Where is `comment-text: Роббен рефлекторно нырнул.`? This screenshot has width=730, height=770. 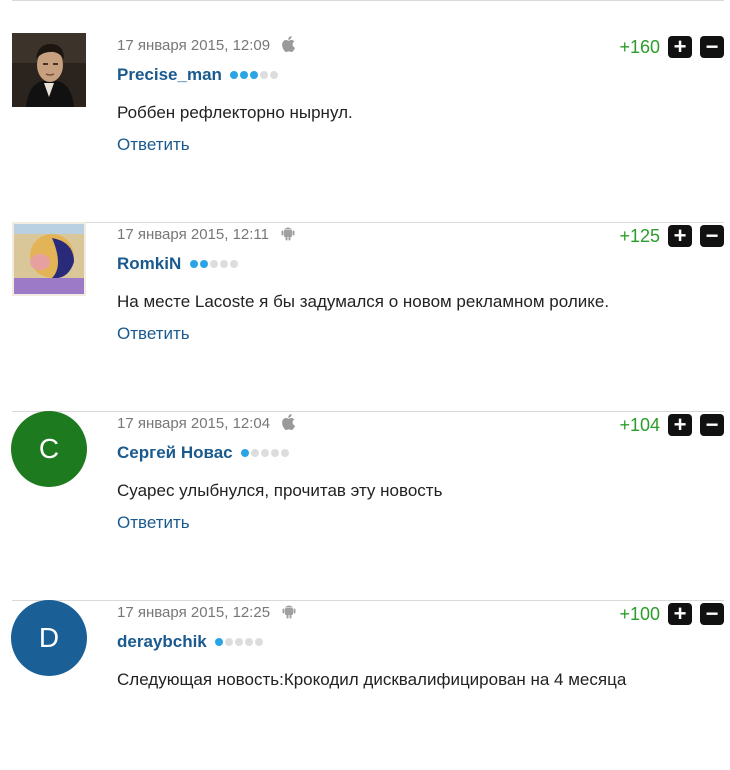 comment-text: Роббен рефлекторно нырнул. is located at coordinates (235, 112).